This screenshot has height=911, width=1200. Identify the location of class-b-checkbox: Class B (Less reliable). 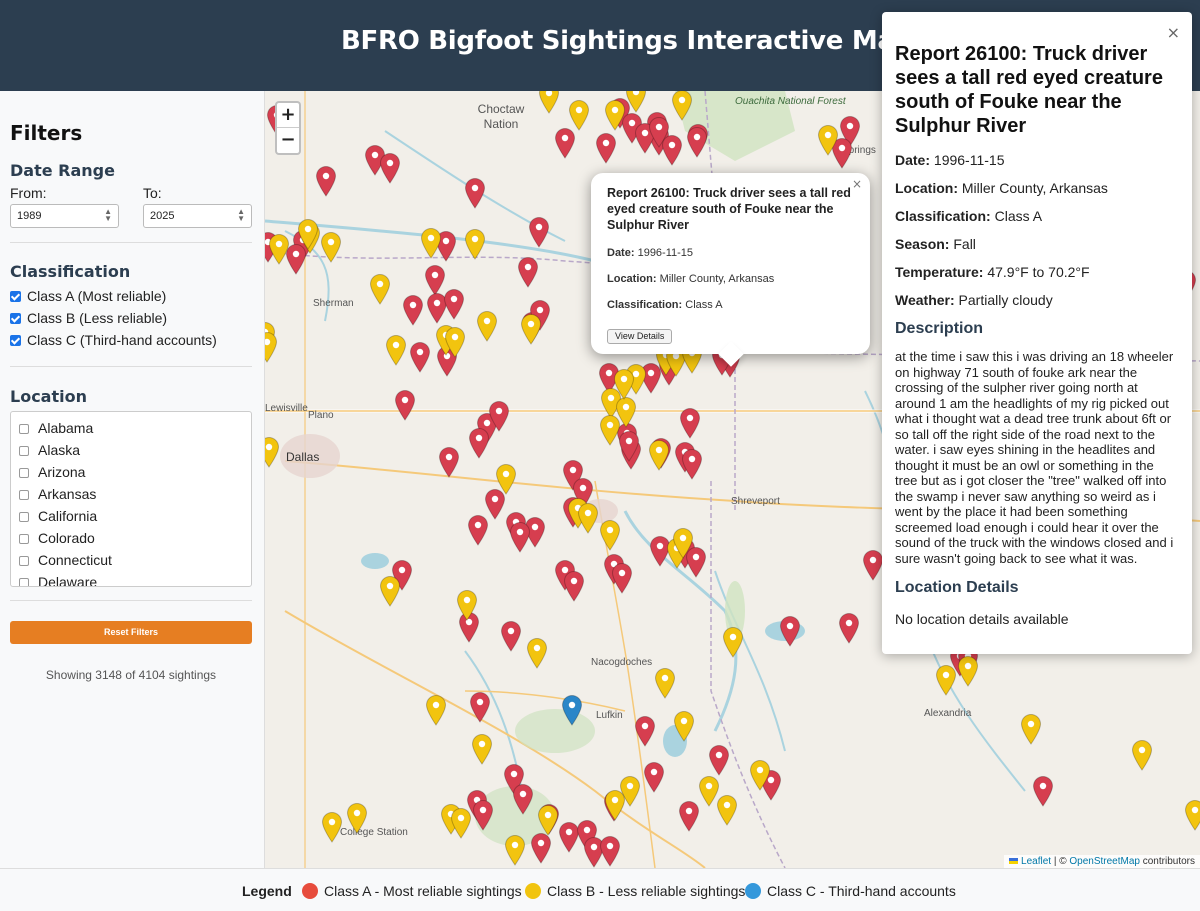
(88, 318).